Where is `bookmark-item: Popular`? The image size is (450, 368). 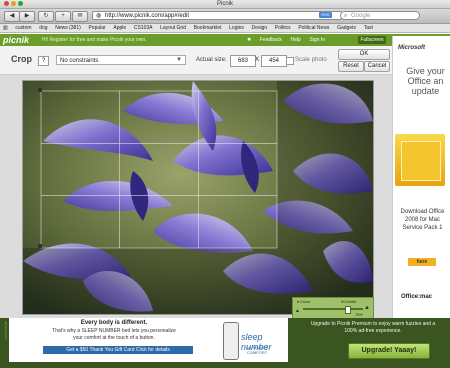
bookmark-item: Popular is located at coordinates (96, 28).